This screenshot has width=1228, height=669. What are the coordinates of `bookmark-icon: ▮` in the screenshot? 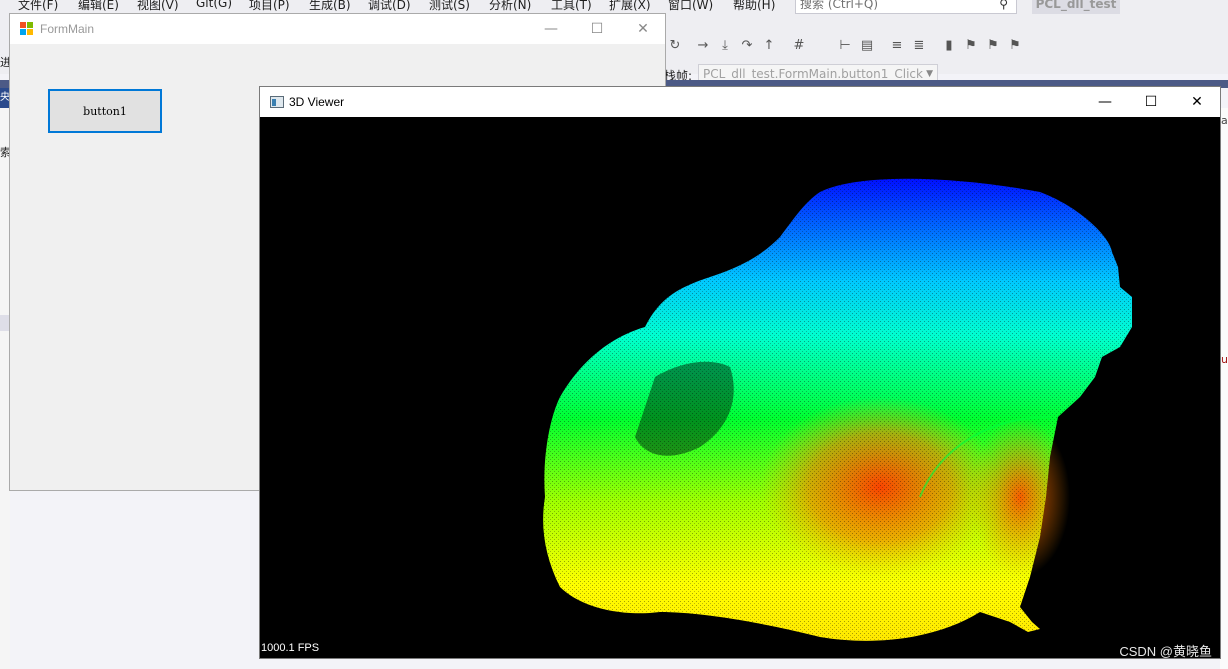 It's located at (949, 45).